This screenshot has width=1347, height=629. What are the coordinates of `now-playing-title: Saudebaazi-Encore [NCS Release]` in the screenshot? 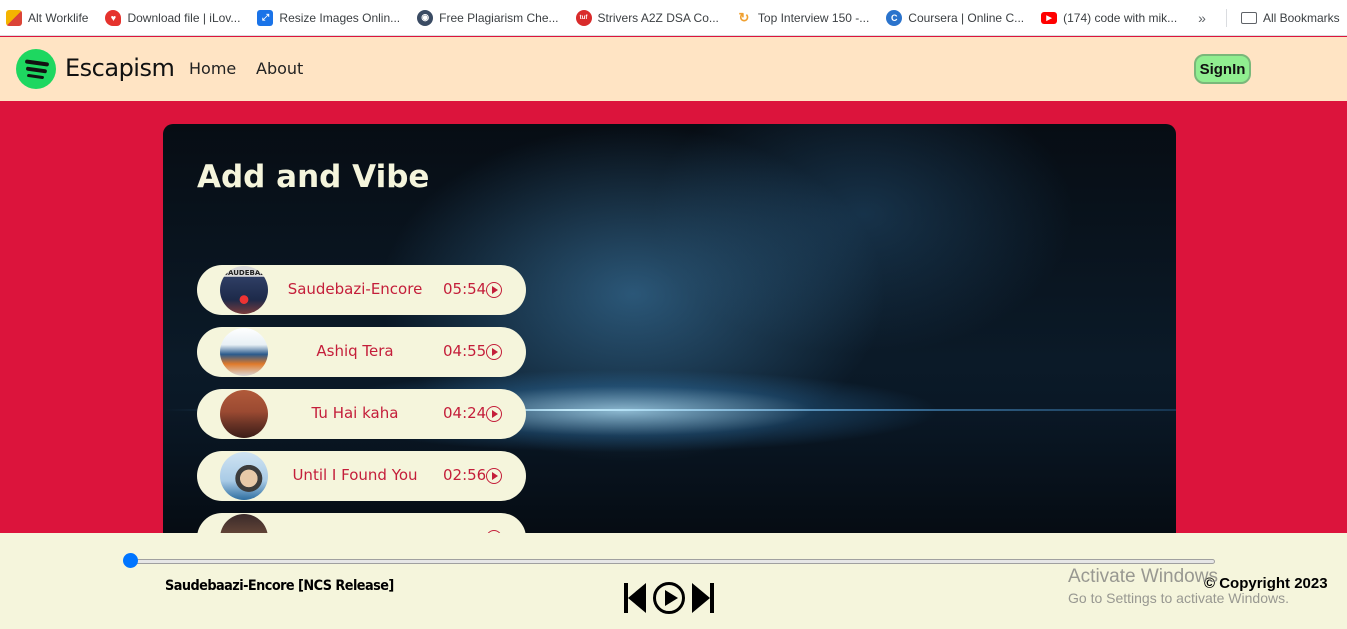 It's located at (279, 586).